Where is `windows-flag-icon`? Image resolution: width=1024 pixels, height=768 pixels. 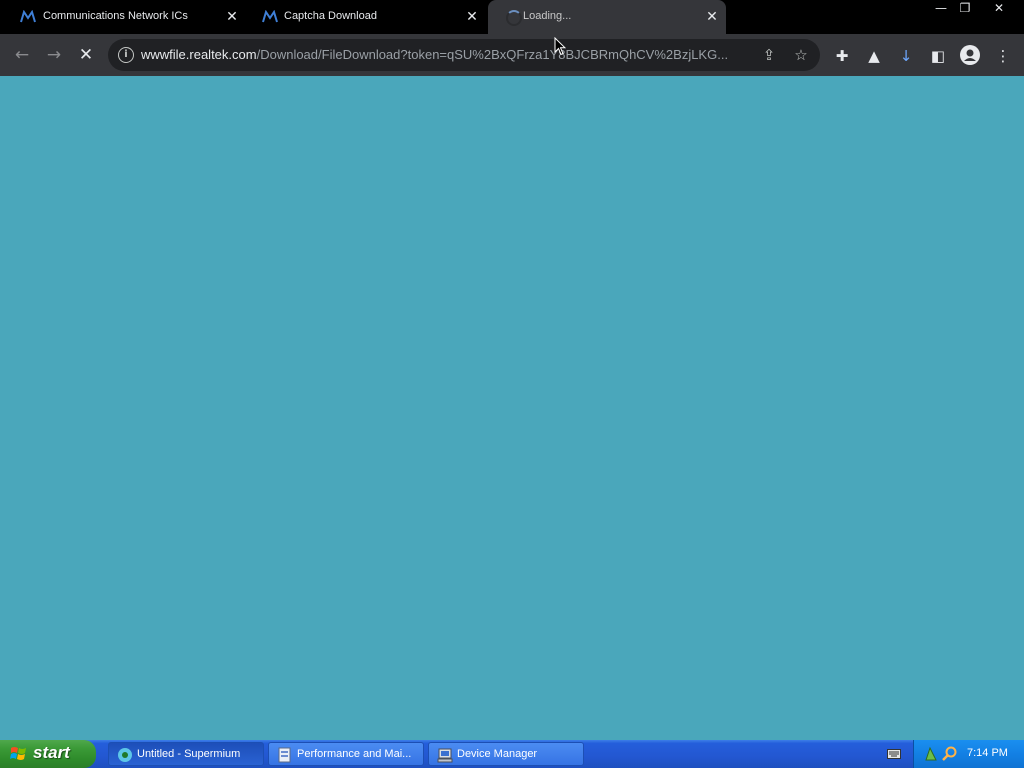
windows-flag-icon is located at coordinates (18, 753).